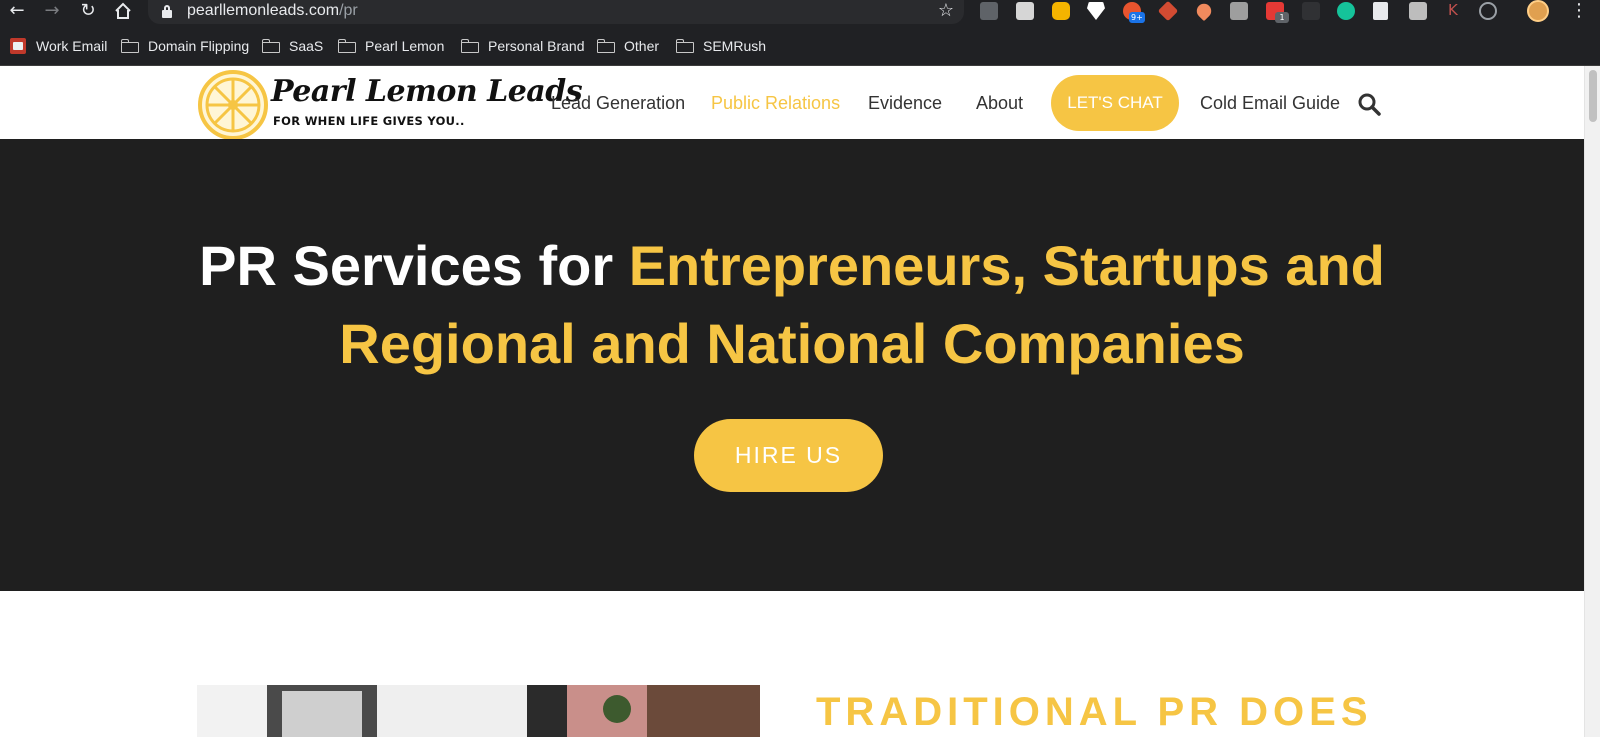 This screenshot has width=1600, height=737. Describe the element at coordinates (556, 12) in the screenshot. I see `address-bar: pearllemonleads.com/pr ☆` at that location.